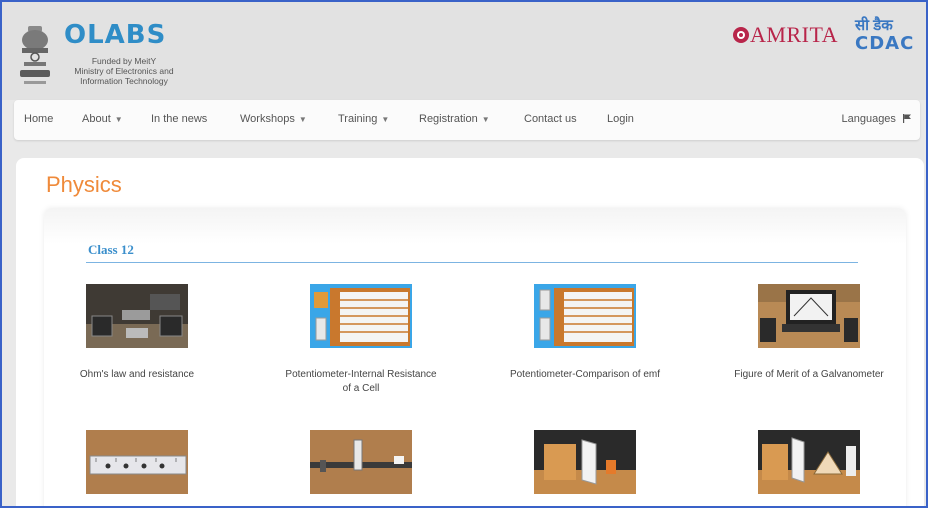 Image resolution: width=928 pixels, height=508 pixels. What do you see at coordinates (267, 119) in the screenshot?
I see `nav-workshops-label: Workshops` at bounding box center [267, 119].